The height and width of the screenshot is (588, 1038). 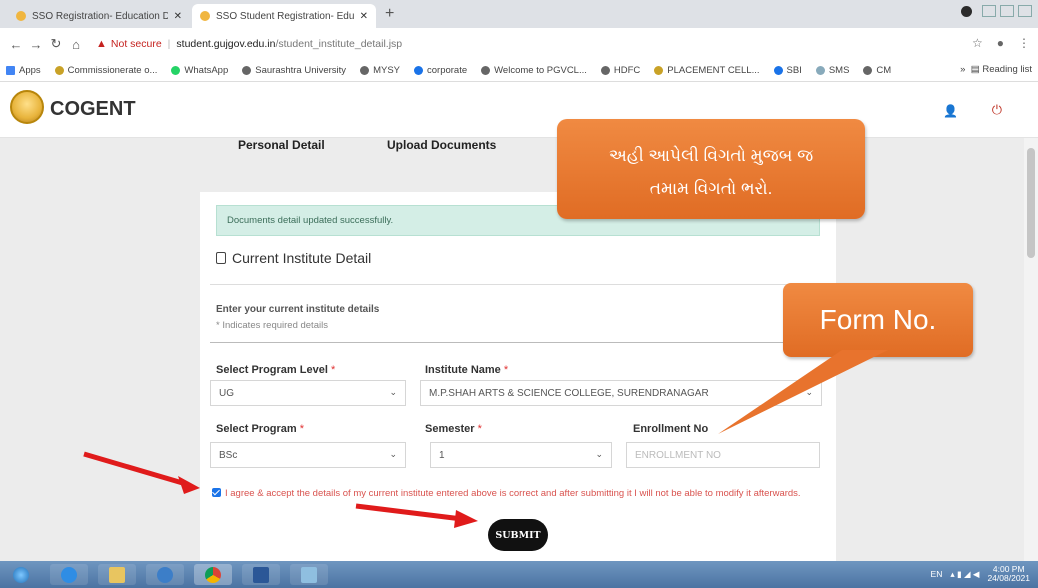 I want to click on submit-button: SUBMIT, so click(x=518, y=535).